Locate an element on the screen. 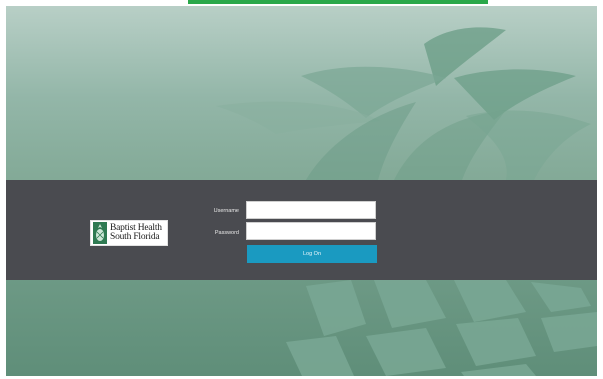 Image resolution: width=603 pixels, height=379 pixels. top-accent-bar is located at coordinates (338, 2).